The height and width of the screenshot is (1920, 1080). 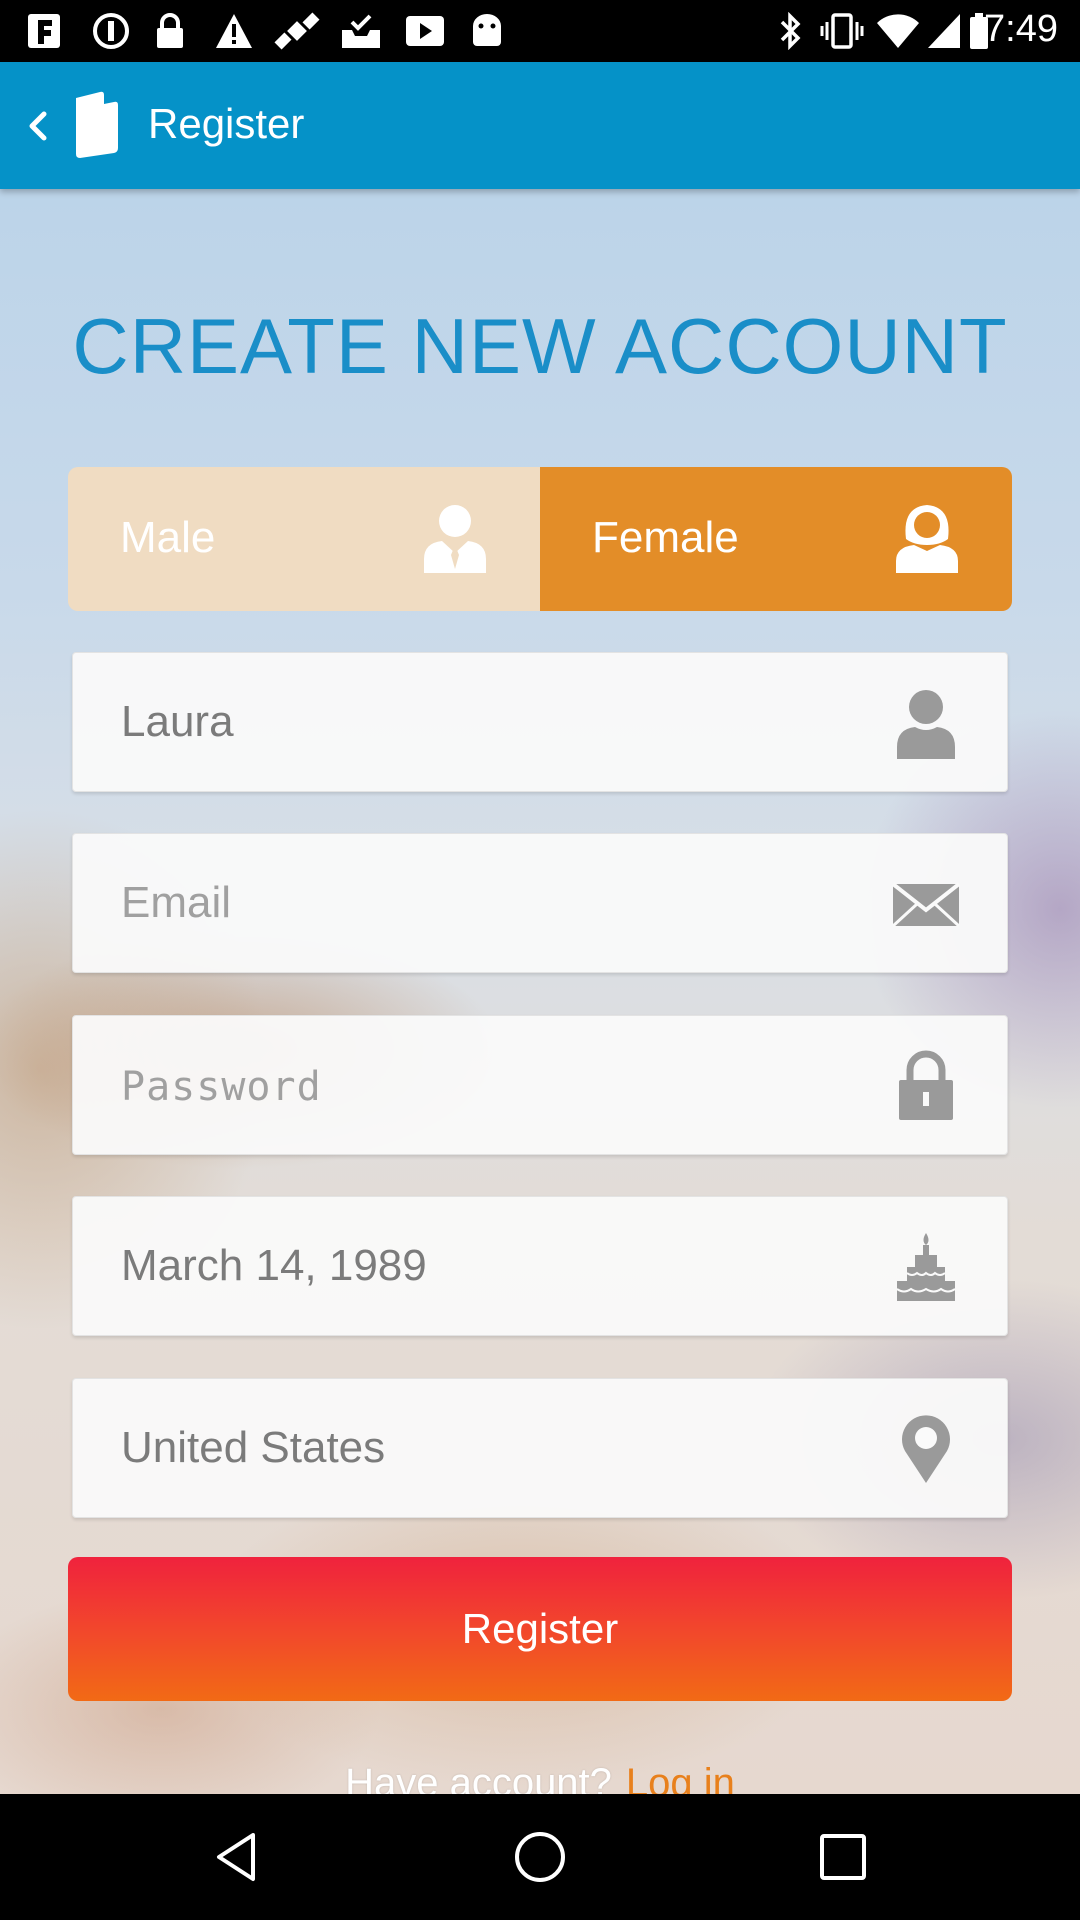 I want to click on bluetooth-icon, so click(x=790, y=31).